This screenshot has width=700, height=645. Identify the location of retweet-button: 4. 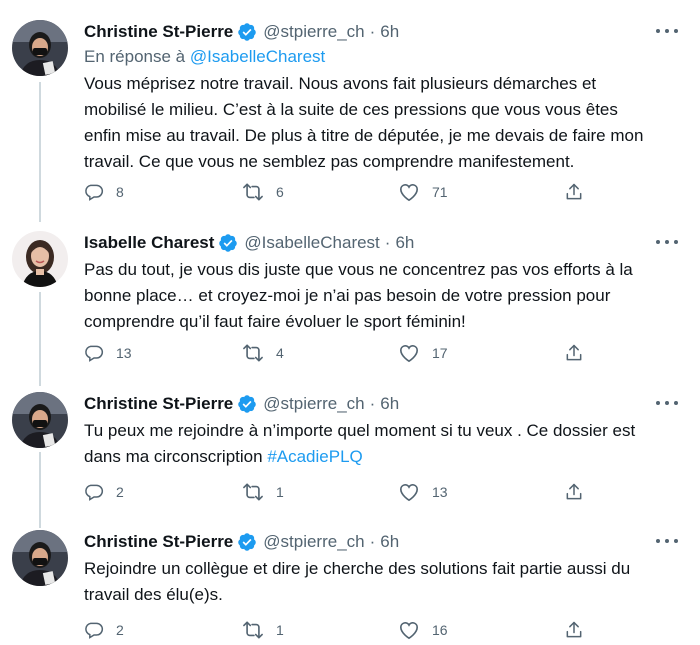
(263, 353).